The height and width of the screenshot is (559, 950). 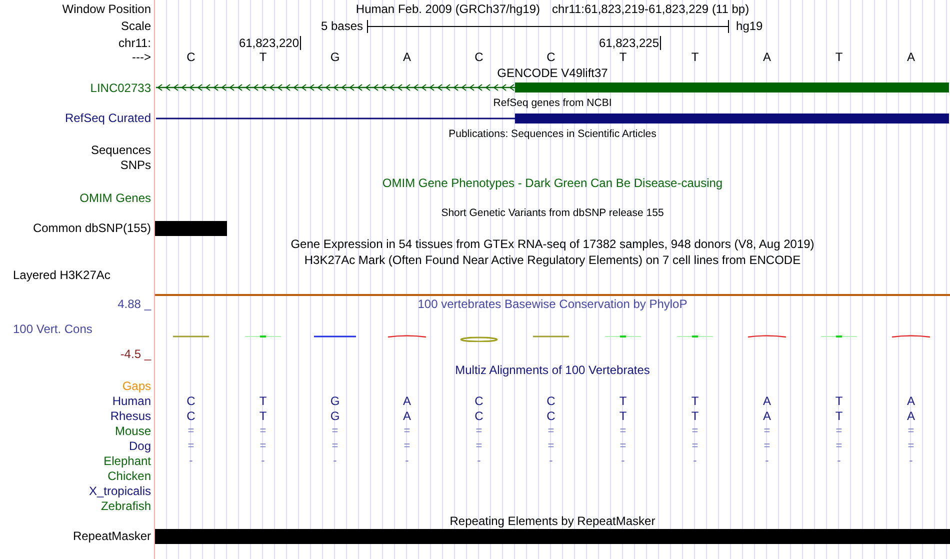 What do you see at coordinates (134, 43) in the screenshot?
I see `row-label: chr11:` at bounding box center [134, 43].